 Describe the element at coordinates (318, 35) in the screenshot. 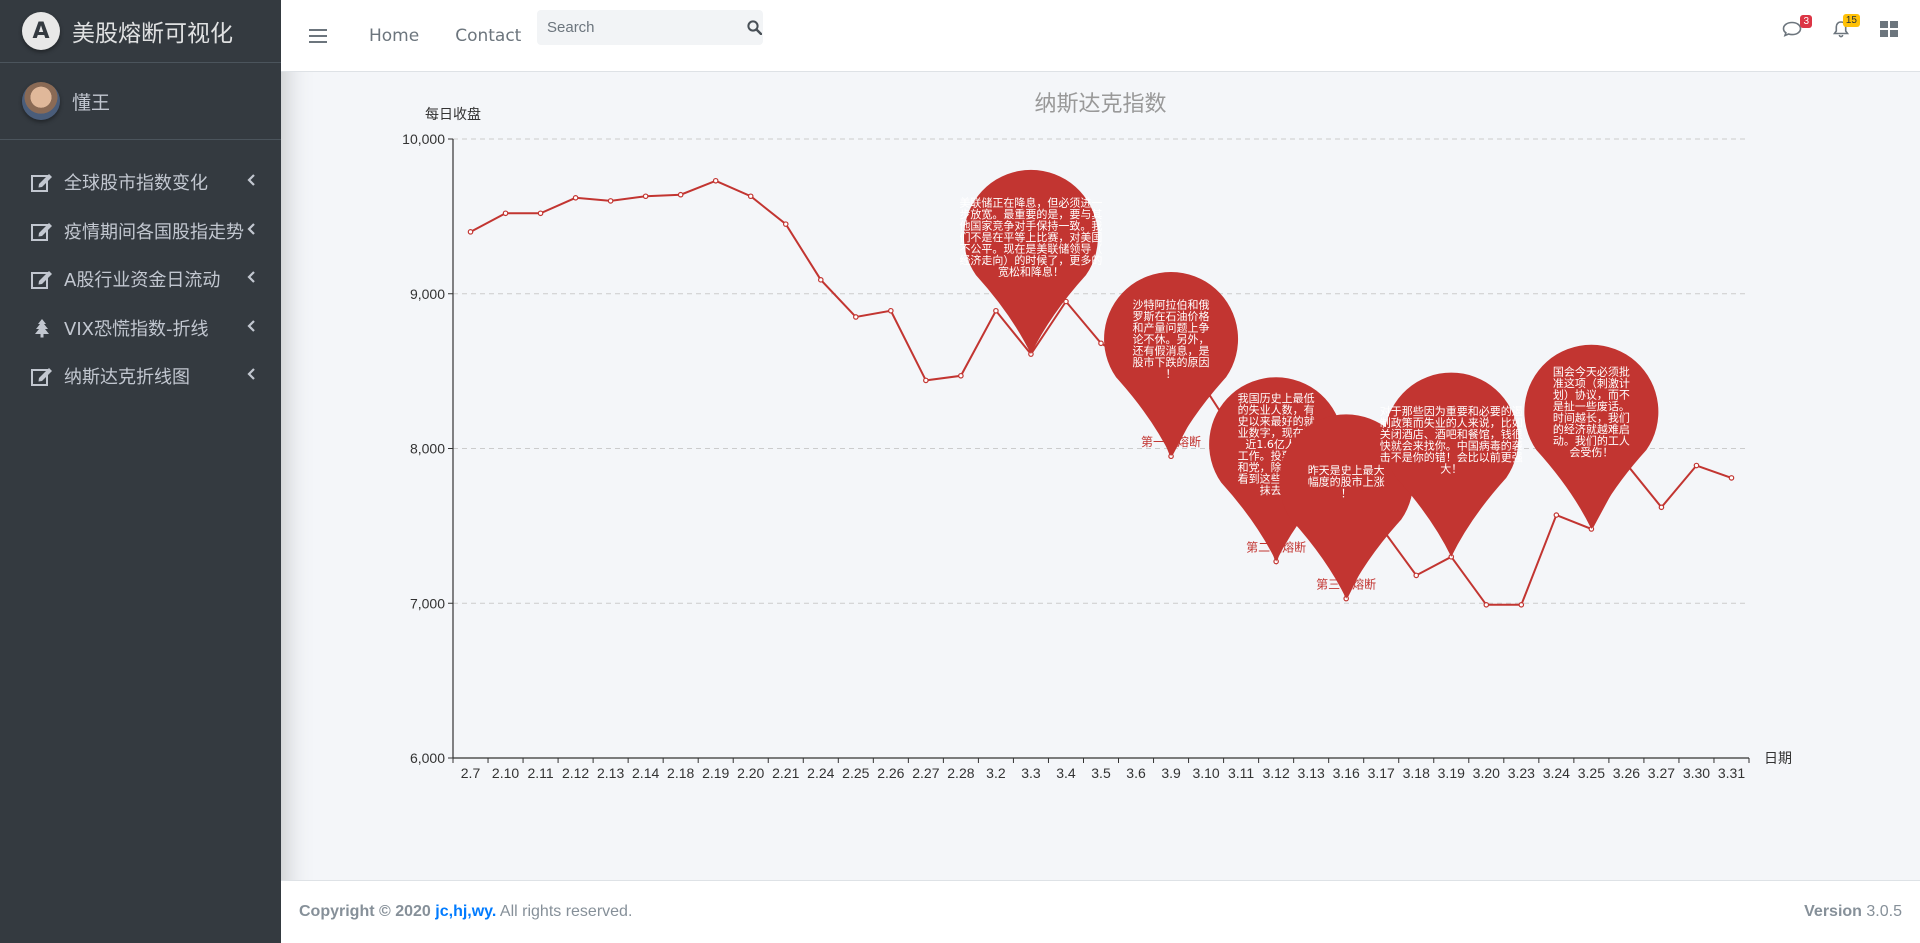

I see `menu-toggle-icon` at that location.